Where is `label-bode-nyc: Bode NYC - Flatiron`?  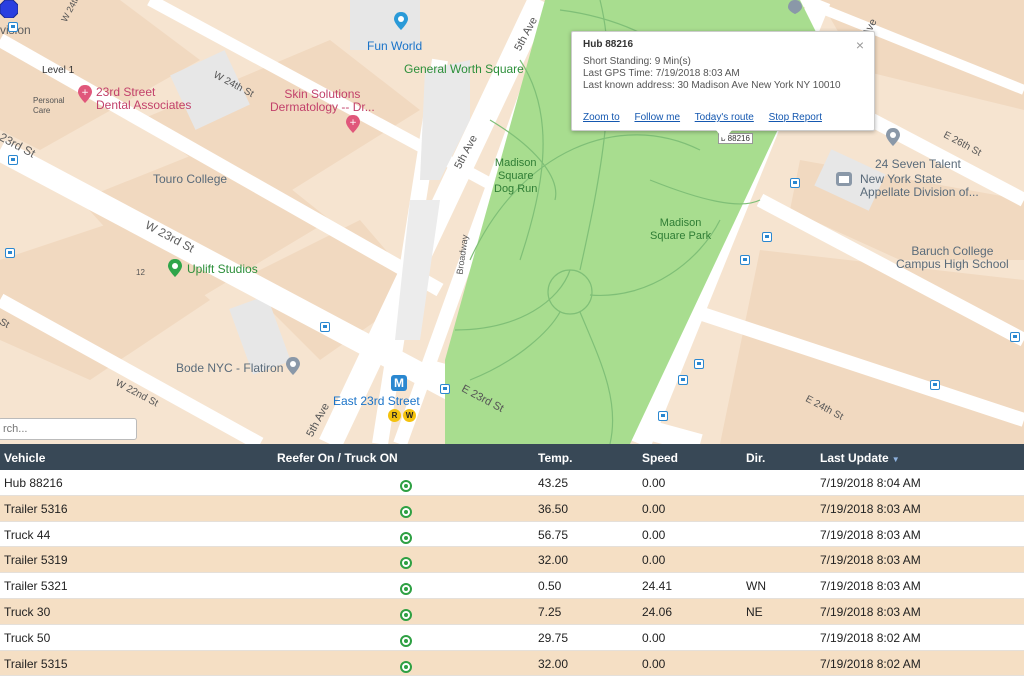
label-bode-nyc: Bode NYC - Flatiron is located at coordinates (230, 368).